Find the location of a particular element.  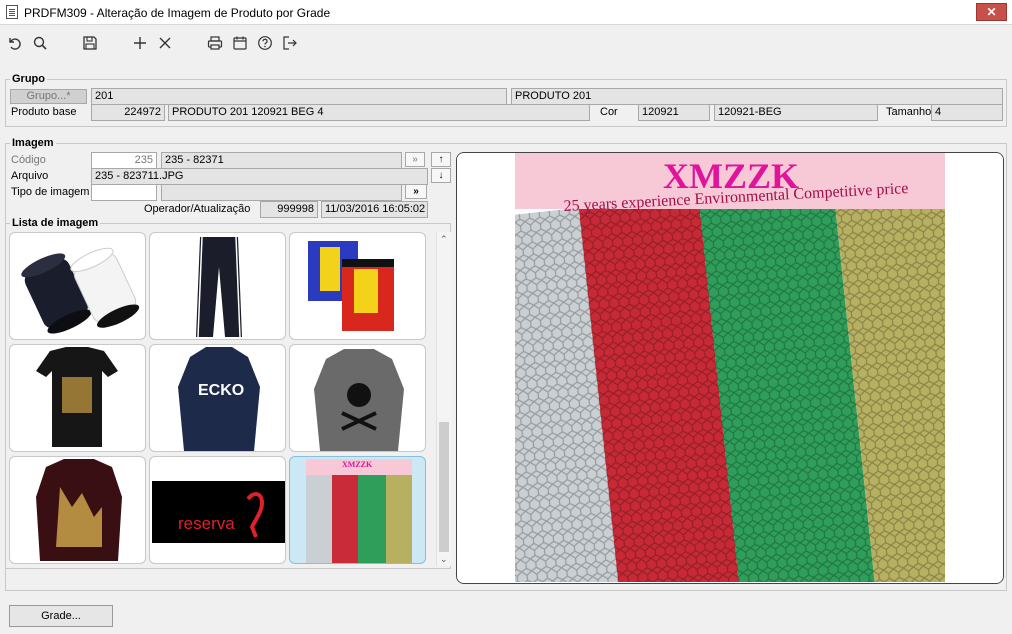

add-icon is located at coordinates (140, 43).